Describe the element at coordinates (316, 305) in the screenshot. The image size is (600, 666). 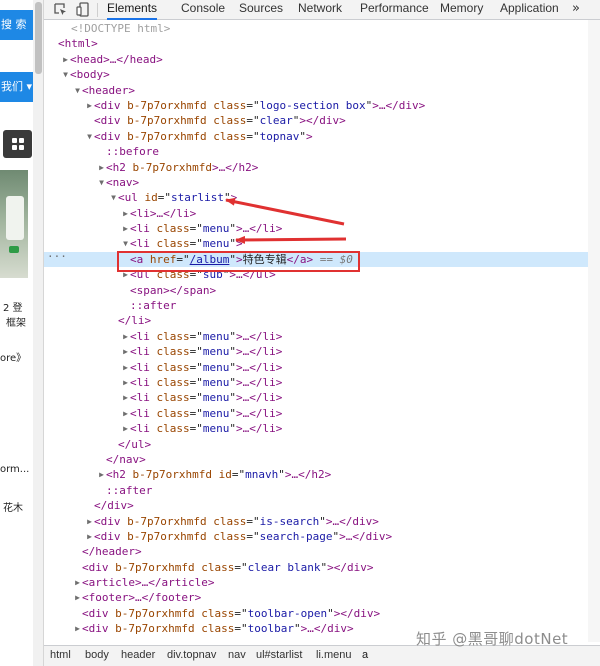
I see `dom-node-after-li: ::after` at that location.